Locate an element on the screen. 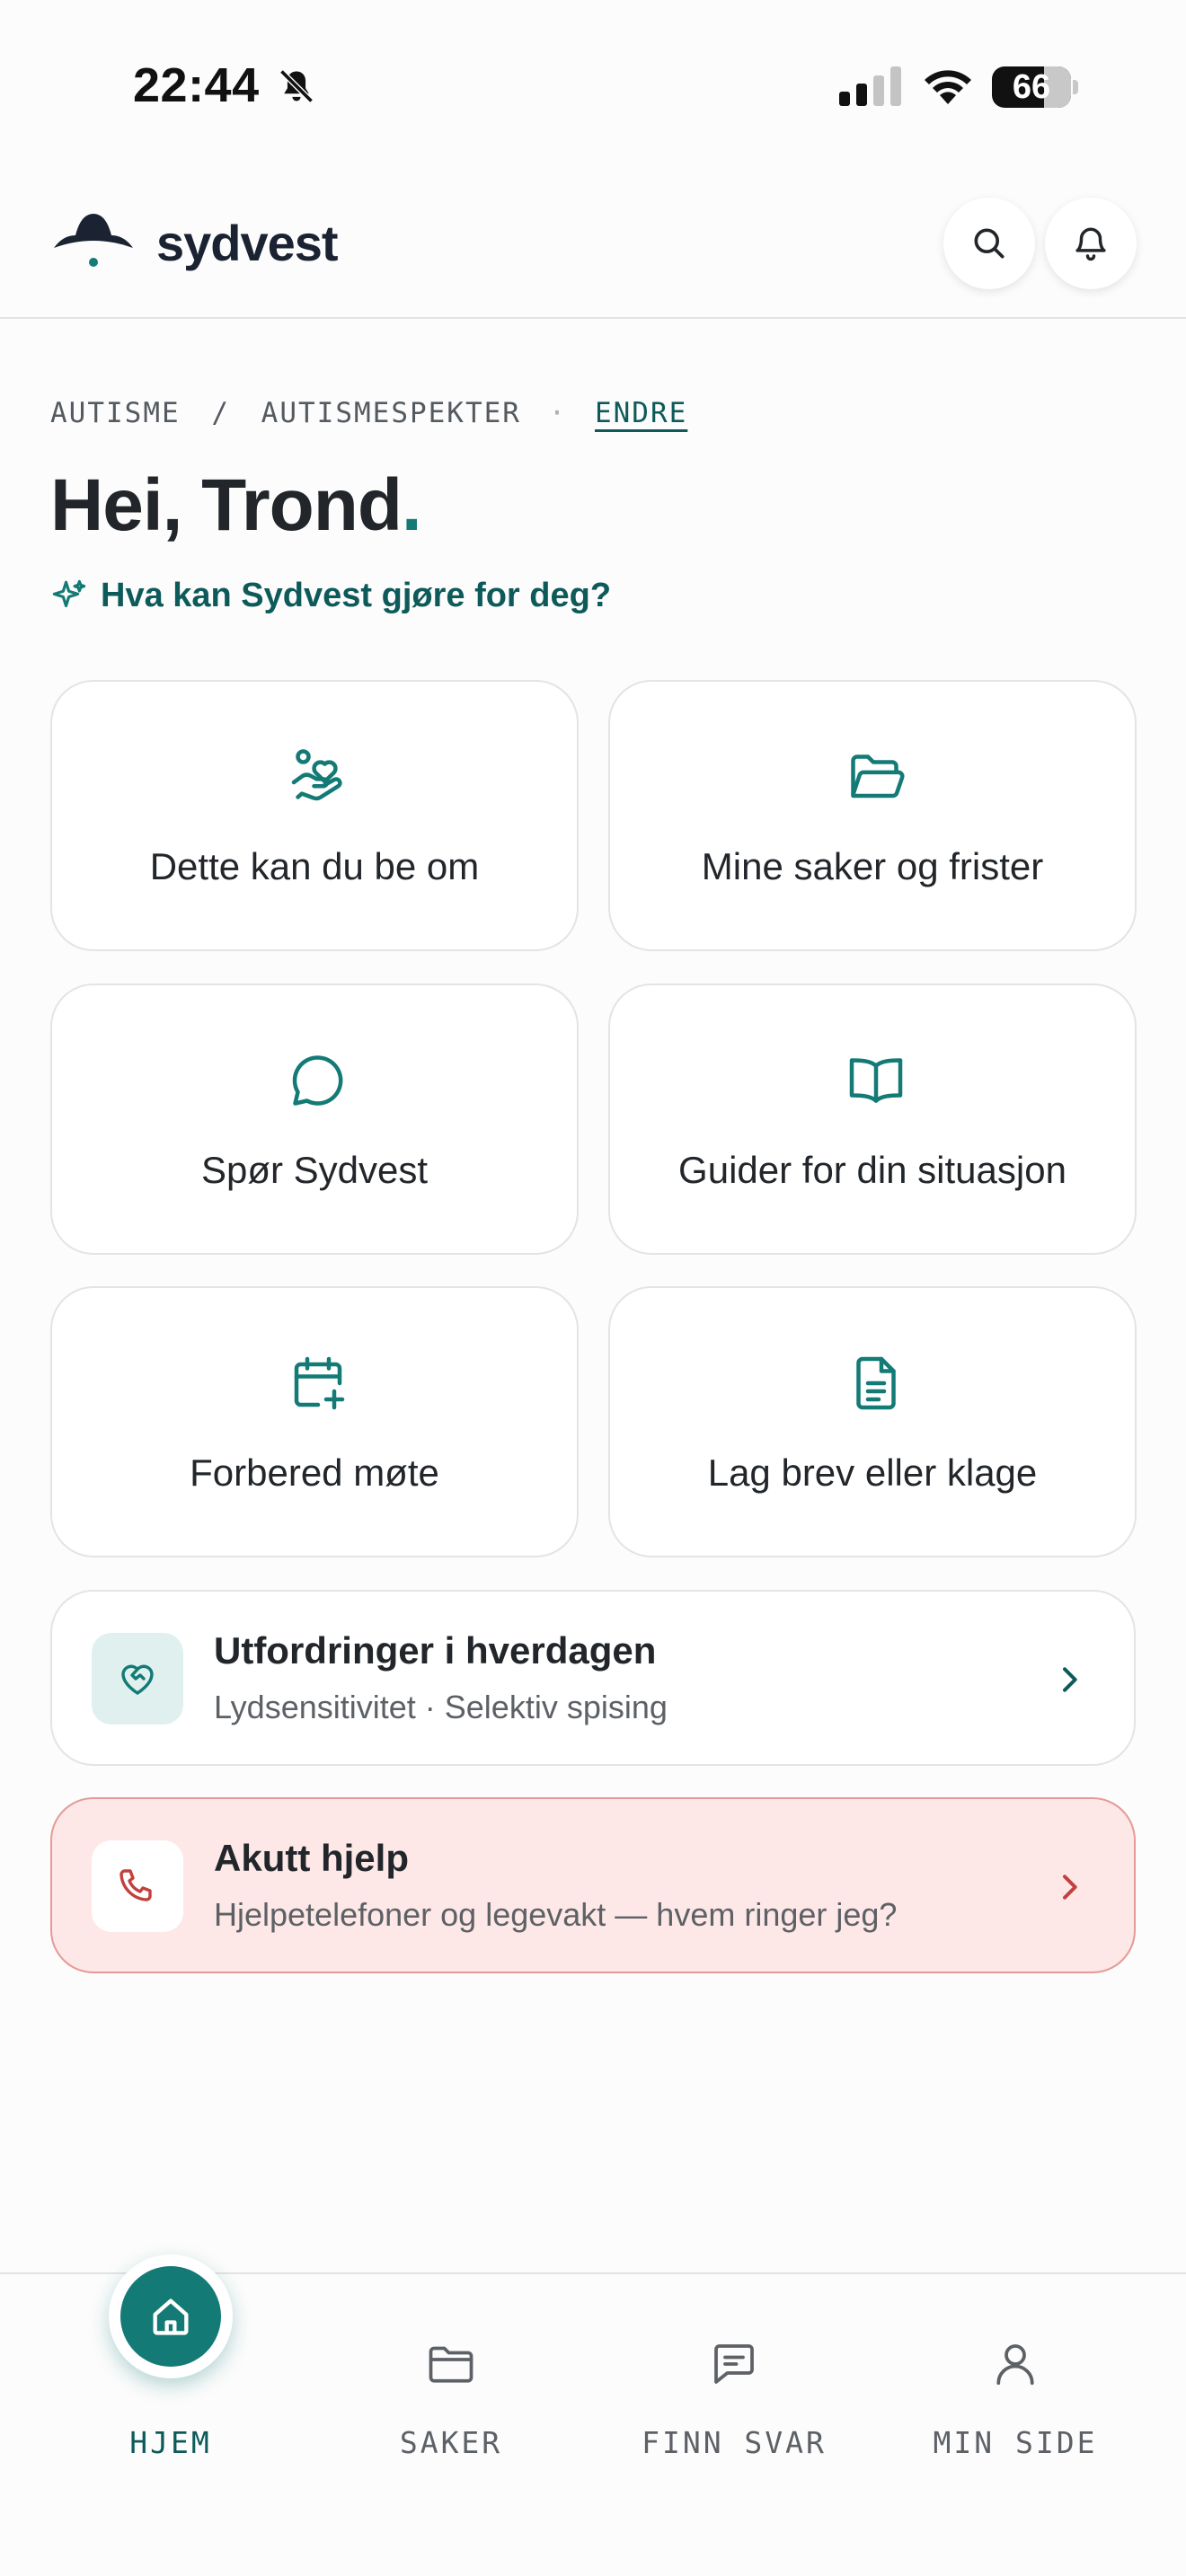 The width and height of the screenshot is (1186, 2576). sydvest-logo-icon is located at coordinates (93, 240).